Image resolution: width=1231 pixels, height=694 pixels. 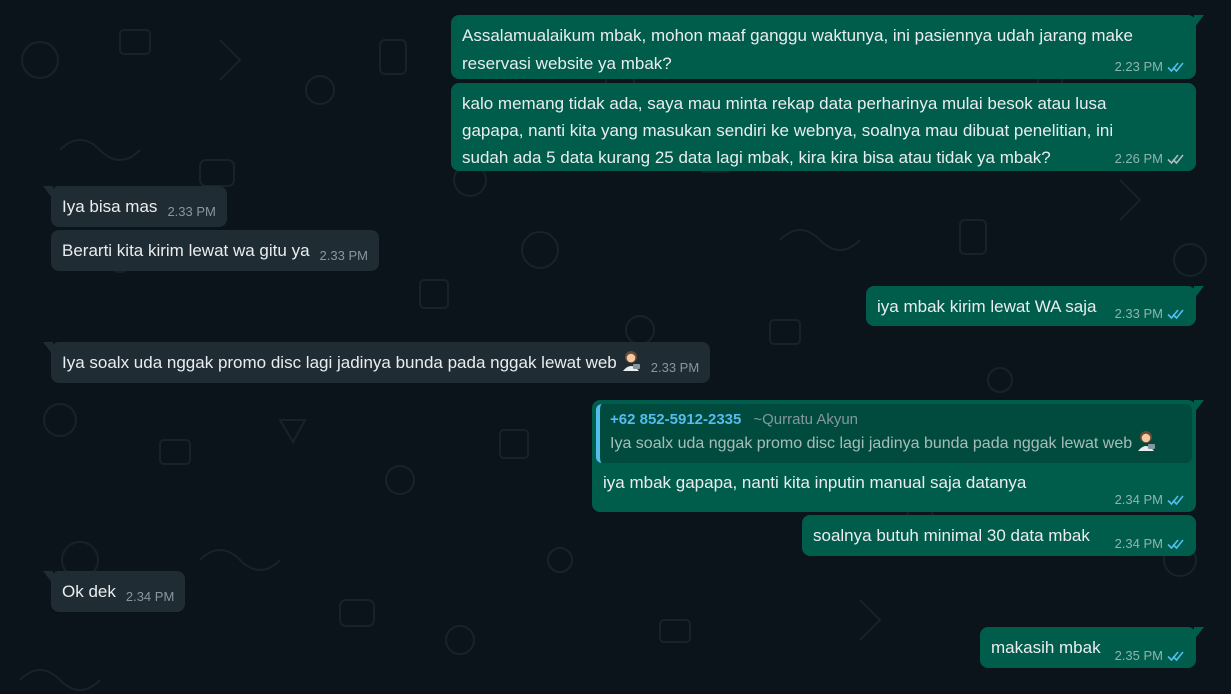 What do you see at coordinates (987, 306) in the screenshot?
I see `message-text: iya mbak kirim lewat WA saja` at bounding box center [987, 306].